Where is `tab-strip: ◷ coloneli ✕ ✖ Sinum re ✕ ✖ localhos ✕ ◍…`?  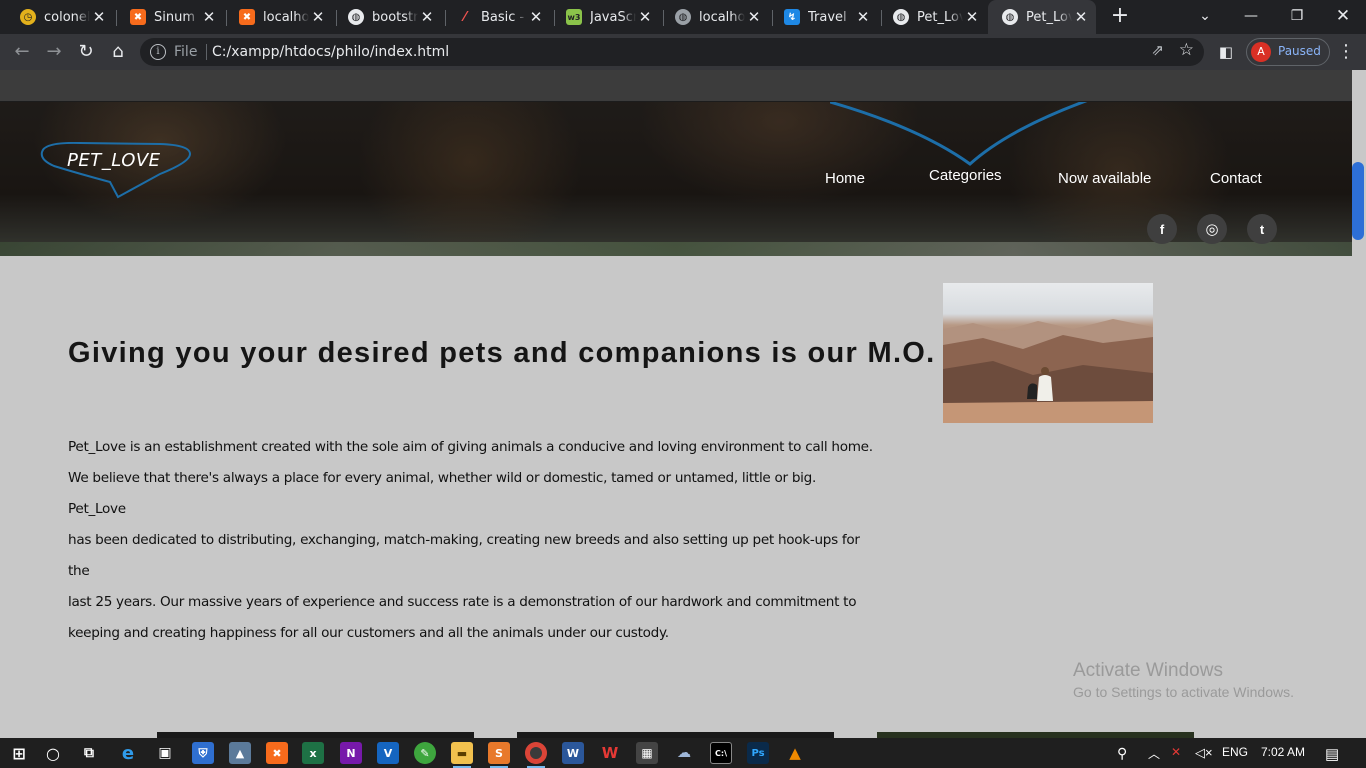 tab-strip: ◷ coloneli ✕ ✖ Sinum re ✕ ✖ localhos ✕ ◍… is located at coordinates (683, 17).